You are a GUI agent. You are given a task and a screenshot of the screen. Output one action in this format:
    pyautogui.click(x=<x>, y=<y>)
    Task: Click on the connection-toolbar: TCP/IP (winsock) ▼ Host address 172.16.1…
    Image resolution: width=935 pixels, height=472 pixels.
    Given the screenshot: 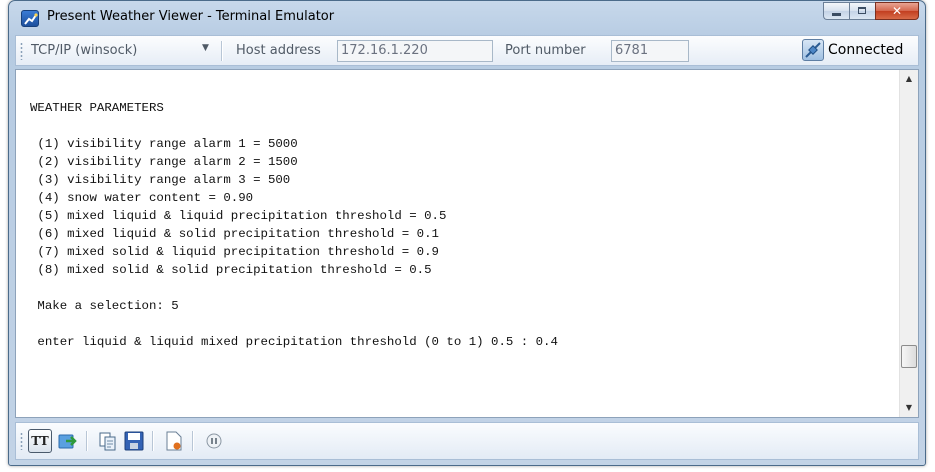 What is the action you would take?
    pyautogui.click(x=467, y=50)
    